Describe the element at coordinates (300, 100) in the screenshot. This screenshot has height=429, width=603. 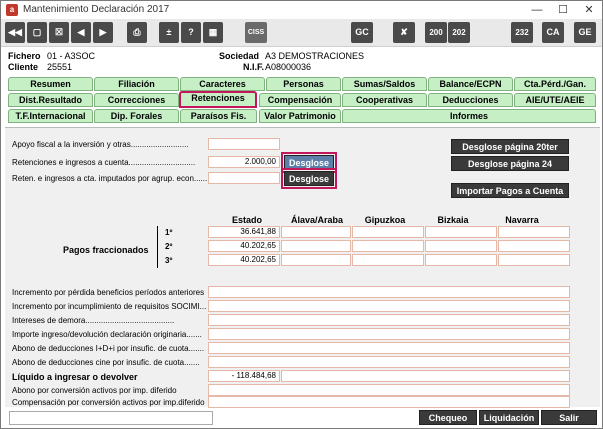
I see `tab-compensacion: Compensación` at that location.